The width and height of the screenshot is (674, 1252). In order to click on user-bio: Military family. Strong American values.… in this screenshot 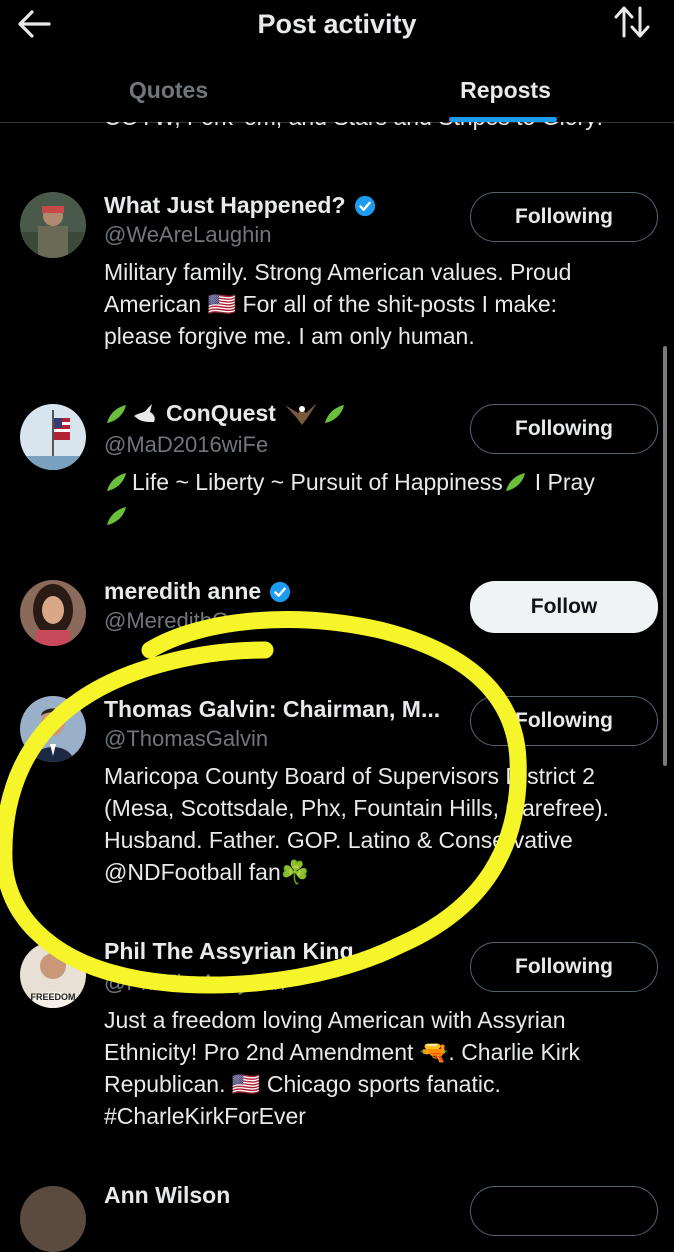, I will do `click(381, 304)`.